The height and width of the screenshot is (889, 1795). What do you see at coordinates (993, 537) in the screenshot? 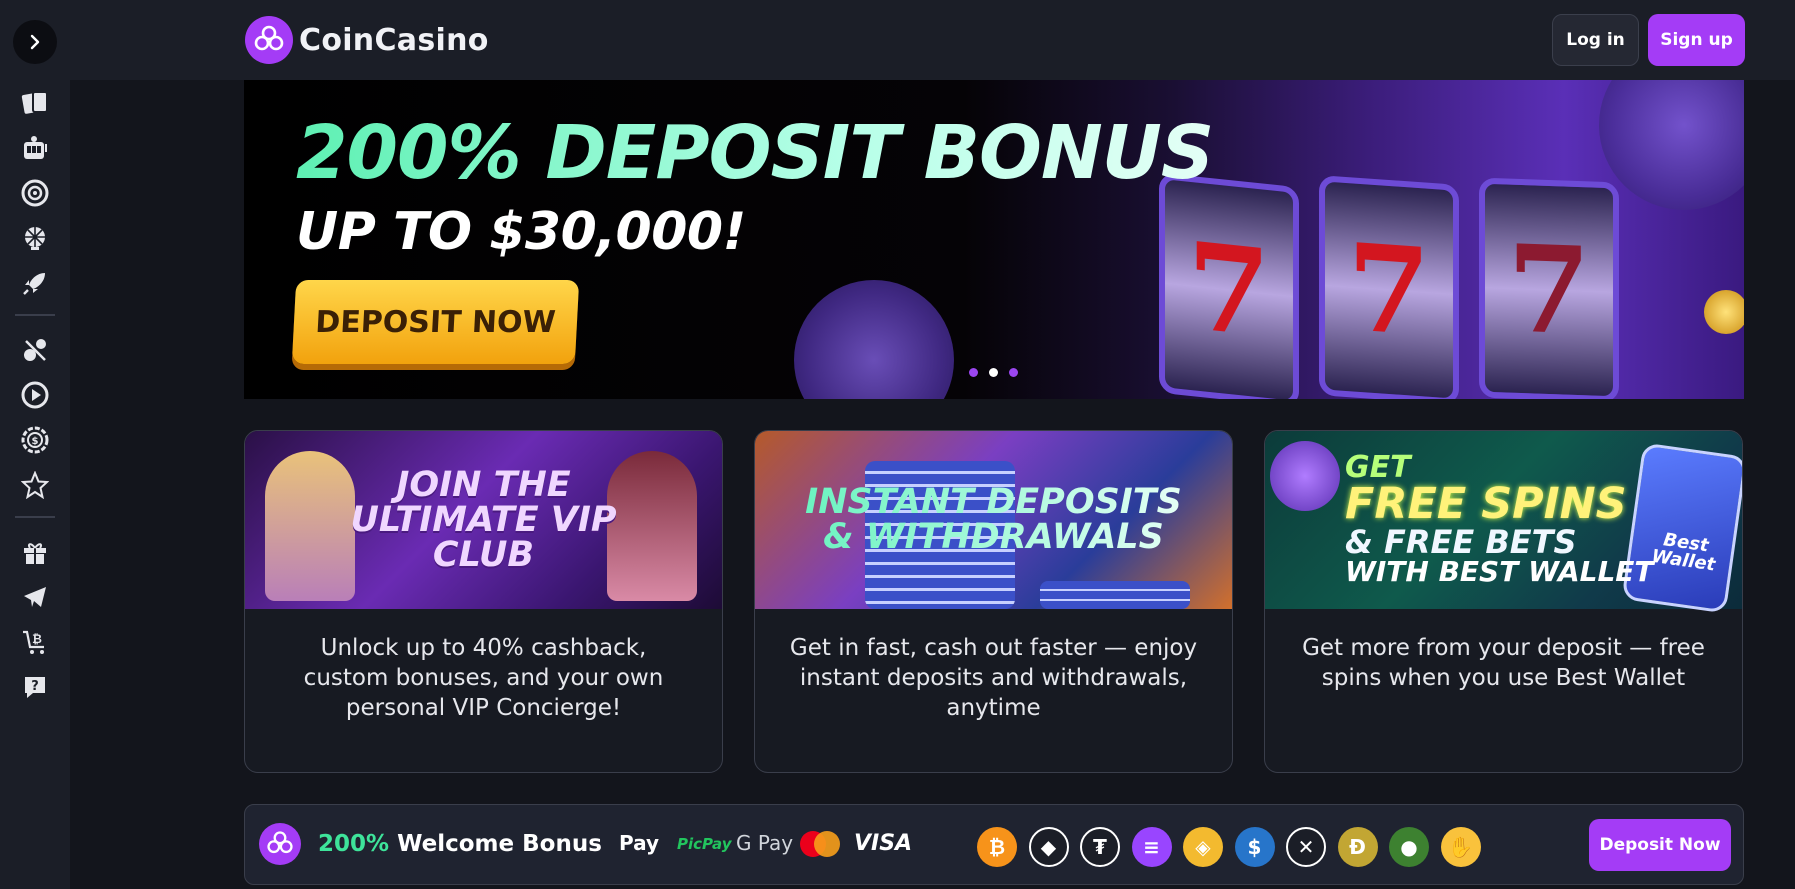
I see `card-image-title-line: & WITHDRAWALS` at bounding box center [993, 537].